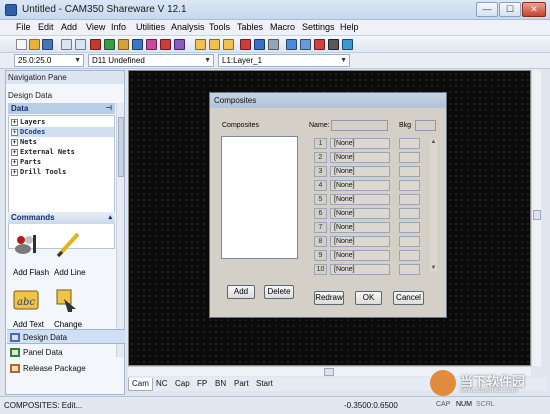 The image size is (550, 414). What do you see at coordinates (66, 336) in the screenshot?
I see `nav-button-design-data: Design Data` at bounding box center [66, 336].